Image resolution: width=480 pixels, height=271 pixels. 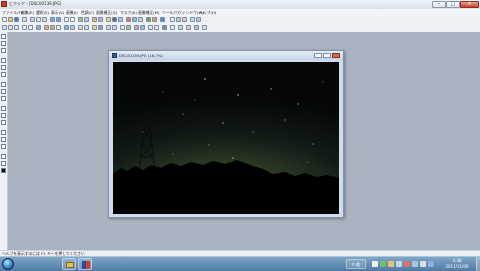 I want to click on menu-correct: 画像補正(M), so click(x=148, y=12).